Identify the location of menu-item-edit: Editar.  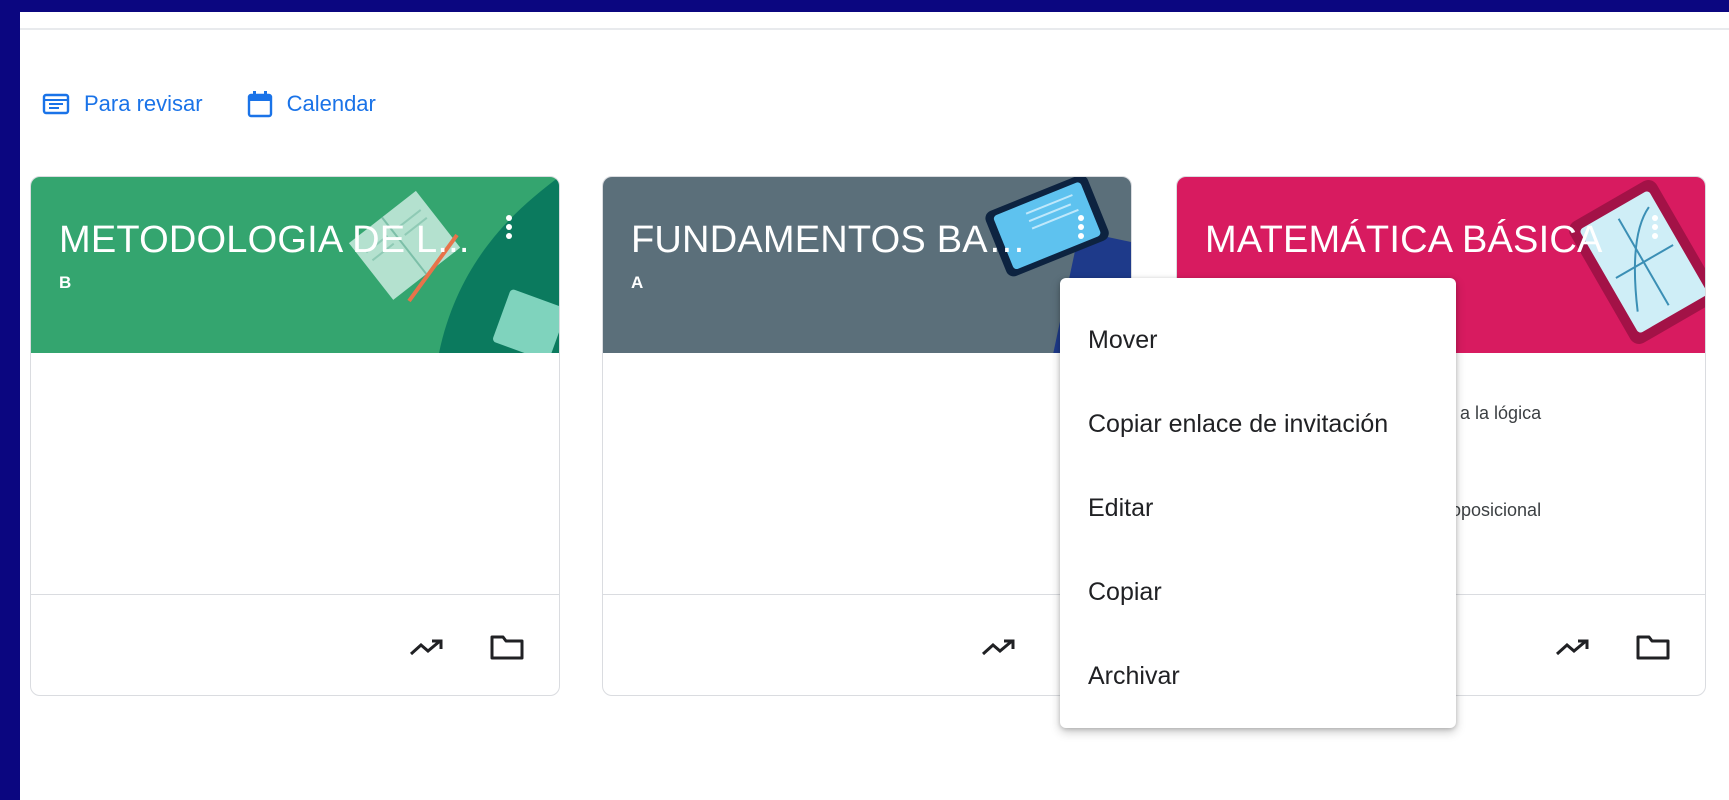
(1258, 508).